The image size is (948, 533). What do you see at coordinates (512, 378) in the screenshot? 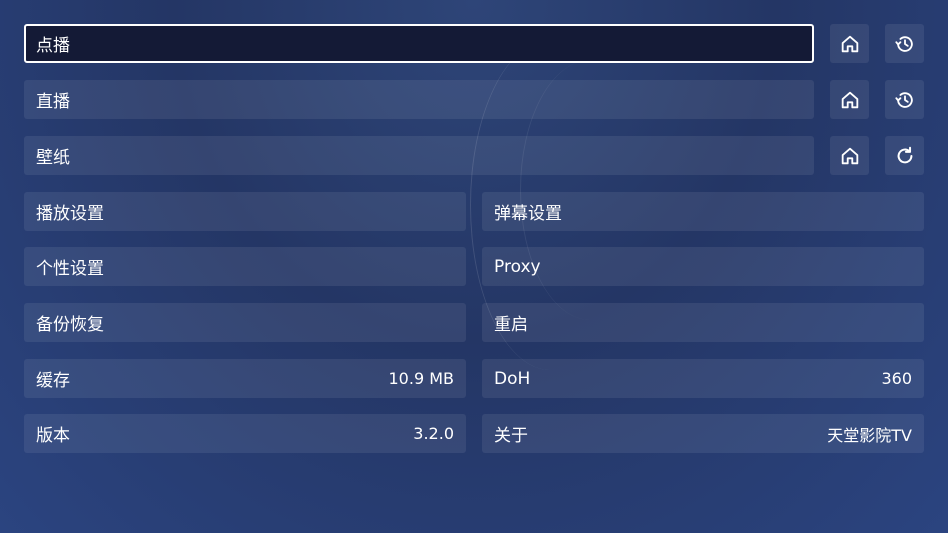
I see `item-label: DoH` at bounding box center [512, 378].